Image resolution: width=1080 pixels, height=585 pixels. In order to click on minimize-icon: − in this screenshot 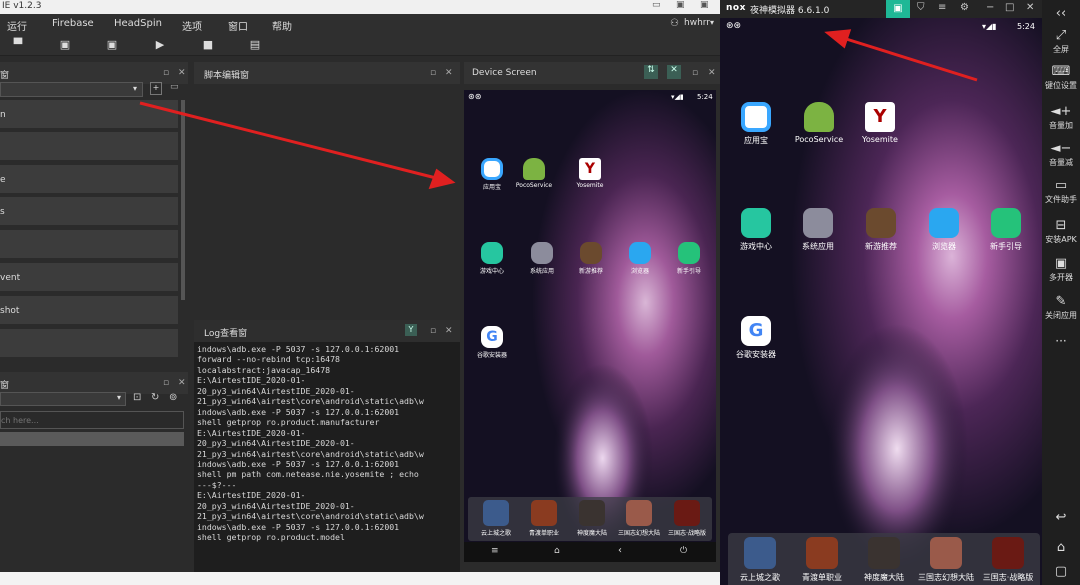, I will do `click(990, 7)`.